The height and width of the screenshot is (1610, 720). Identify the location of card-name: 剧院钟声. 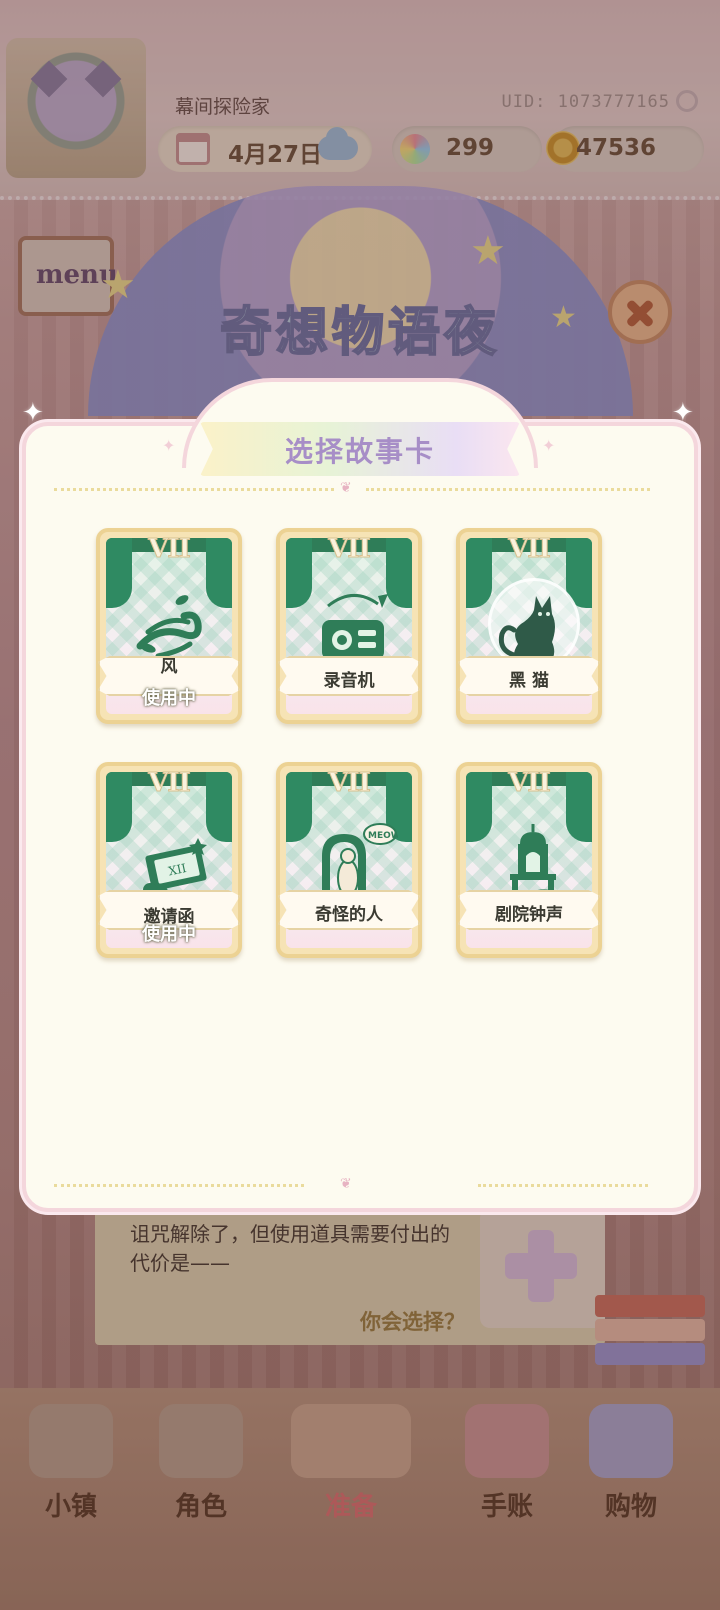
(529, 915).